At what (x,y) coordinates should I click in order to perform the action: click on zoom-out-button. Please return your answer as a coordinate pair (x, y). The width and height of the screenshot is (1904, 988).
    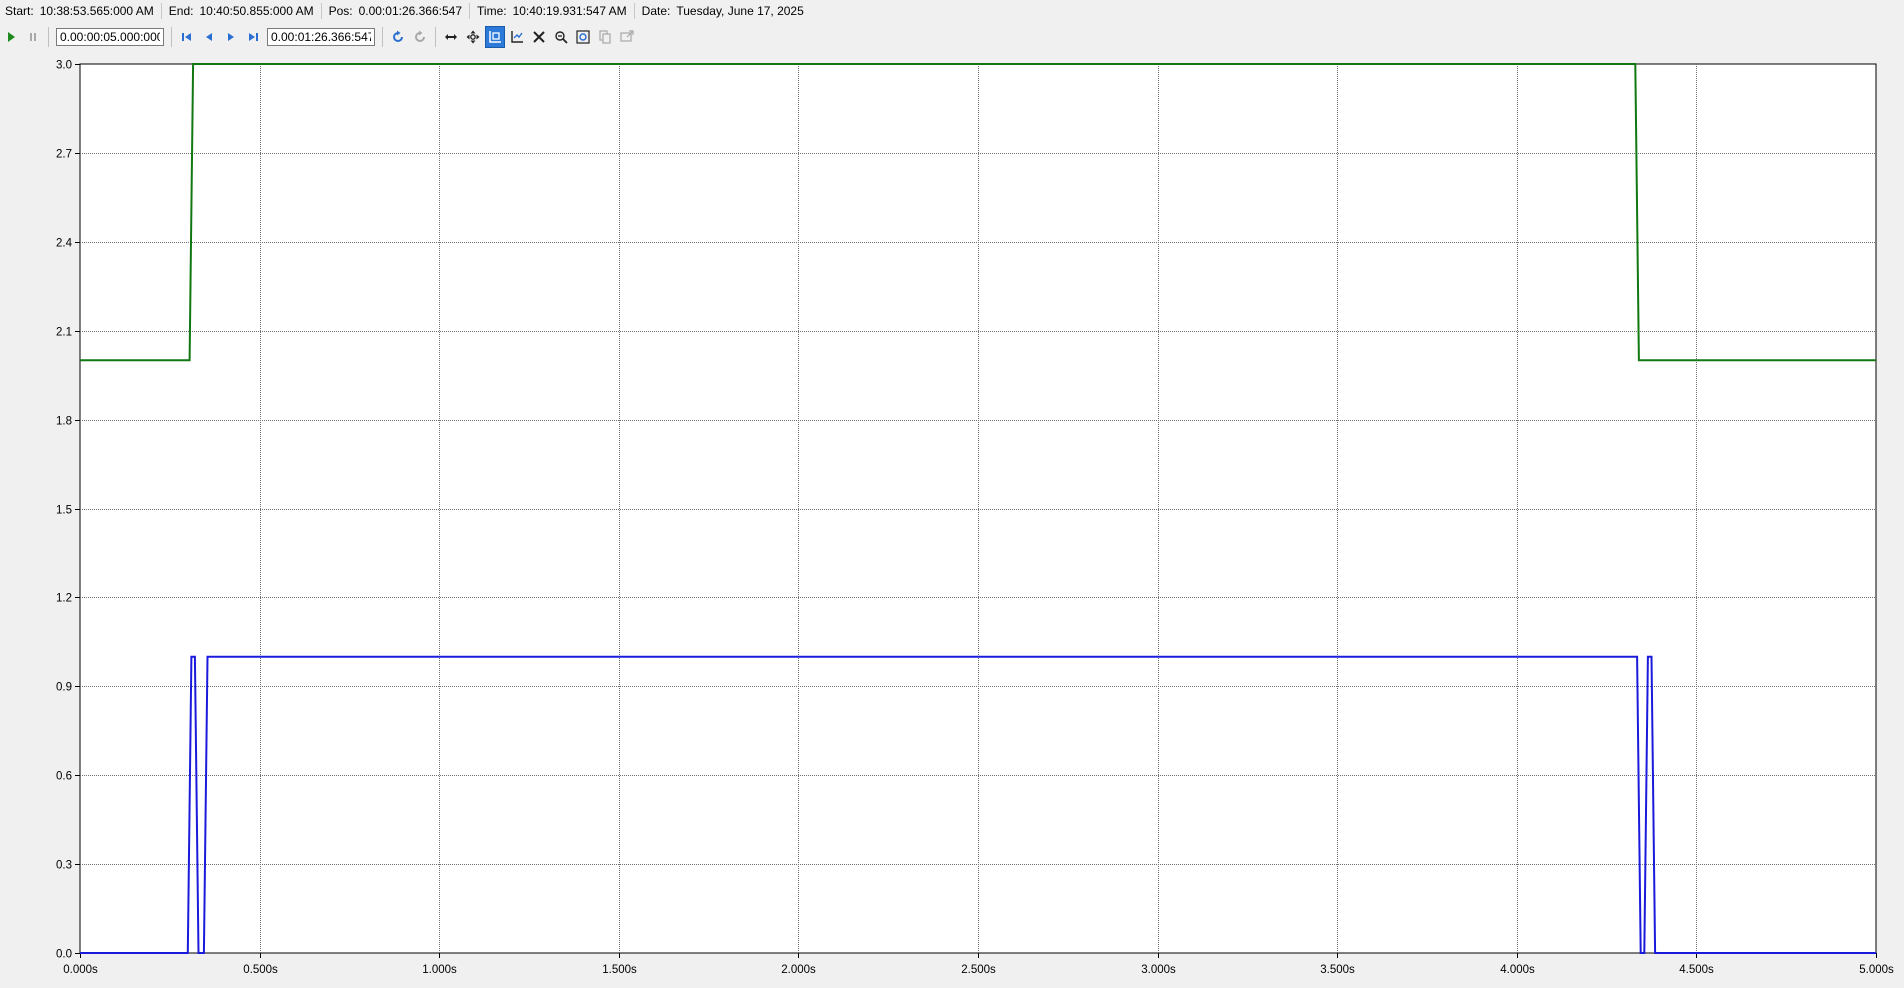
    Looking at the image, I should click on (561, 37).